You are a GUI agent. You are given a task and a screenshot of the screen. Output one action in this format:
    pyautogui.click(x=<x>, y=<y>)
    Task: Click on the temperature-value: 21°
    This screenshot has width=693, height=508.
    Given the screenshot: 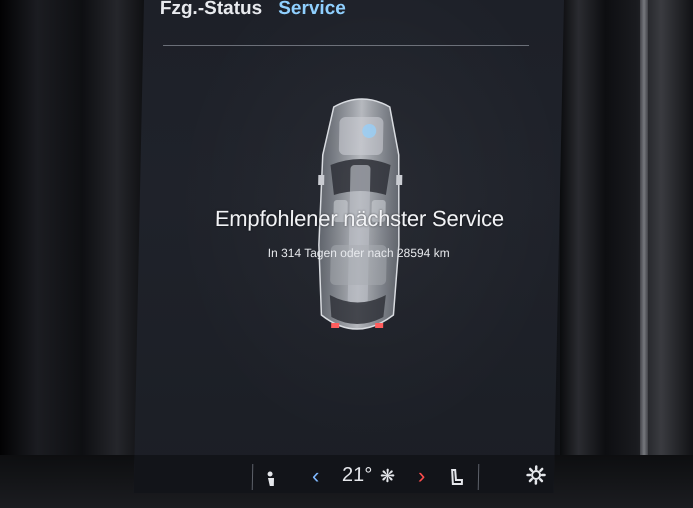 What is the action you would take?
    pyautogui.click(x=357, y=475)
    